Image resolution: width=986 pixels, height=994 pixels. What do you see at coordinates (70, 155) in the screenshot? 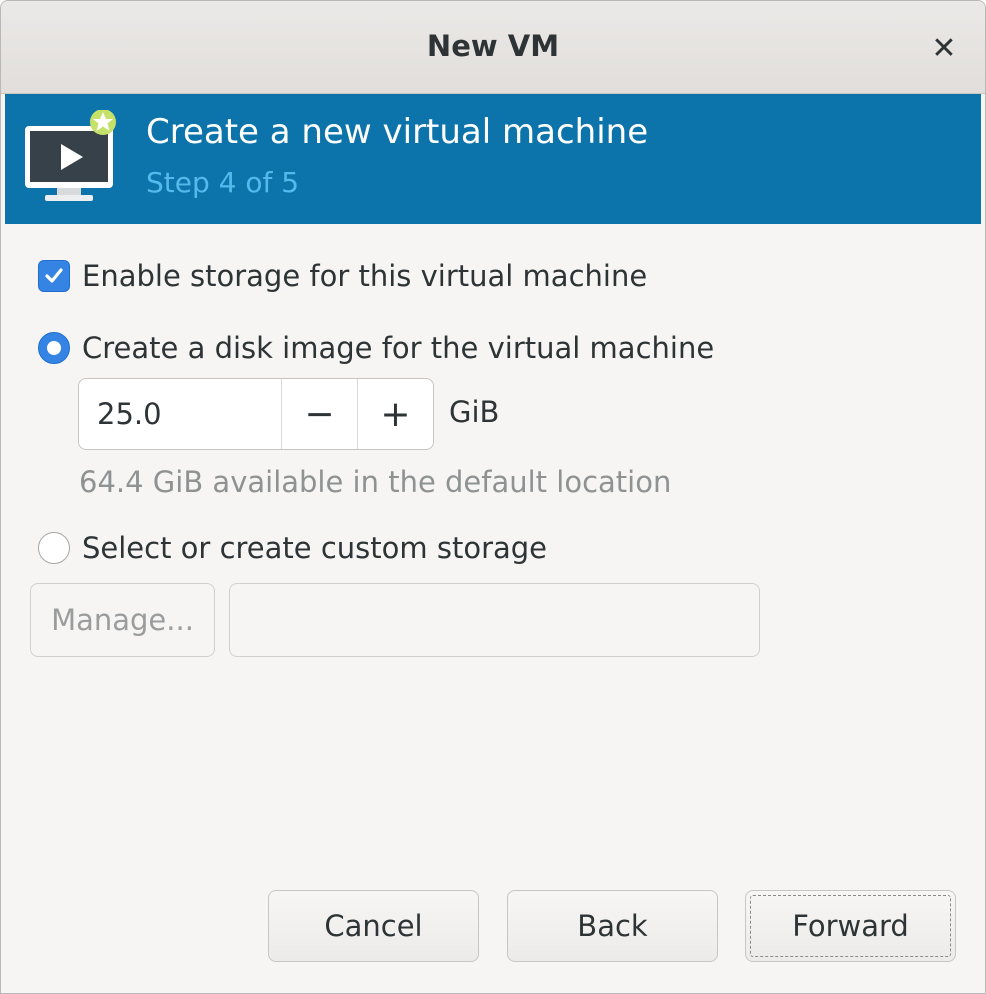
I see `vm-monitor-new-icon` at bounding box center [70, 155].